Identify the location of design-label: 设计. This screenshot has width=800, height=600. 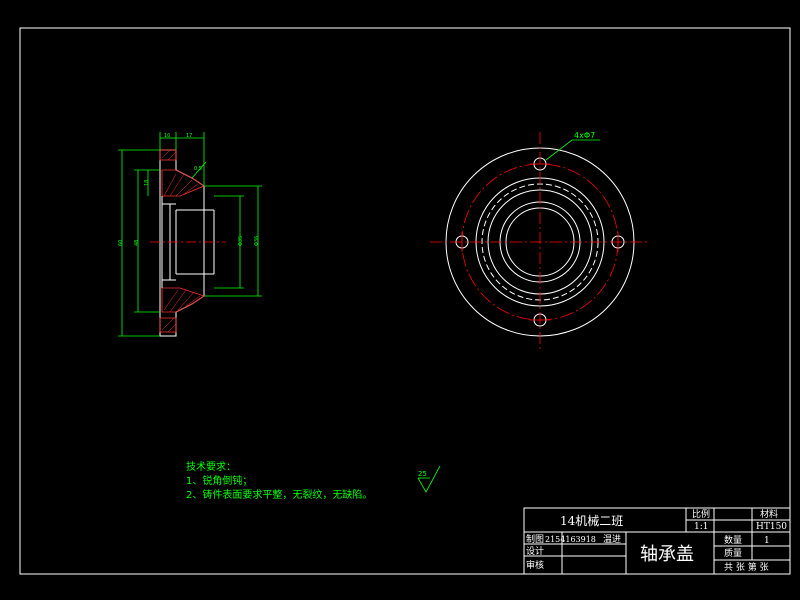
(535, 551).